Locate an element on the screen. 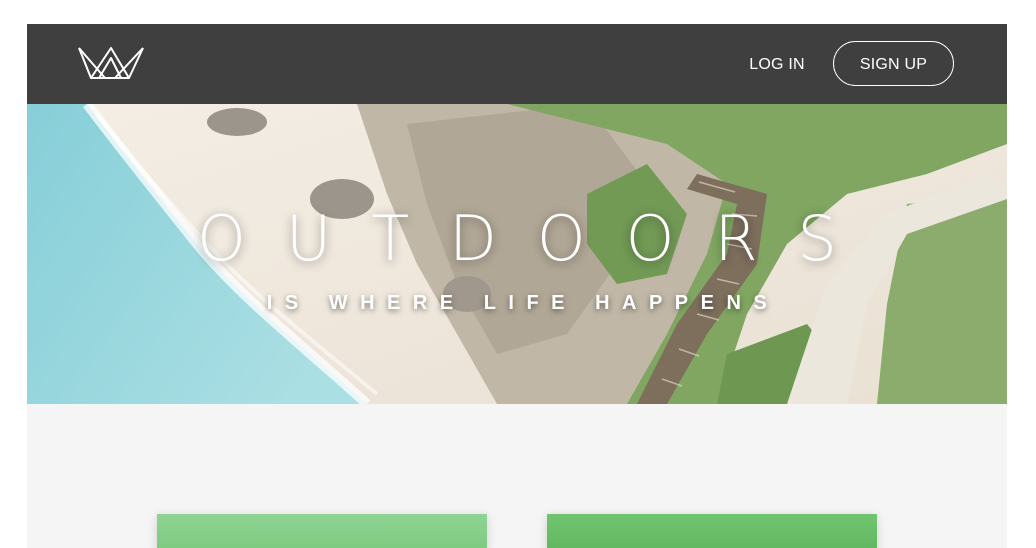  login-button: LOG IN is located at coordinates (777, 65).